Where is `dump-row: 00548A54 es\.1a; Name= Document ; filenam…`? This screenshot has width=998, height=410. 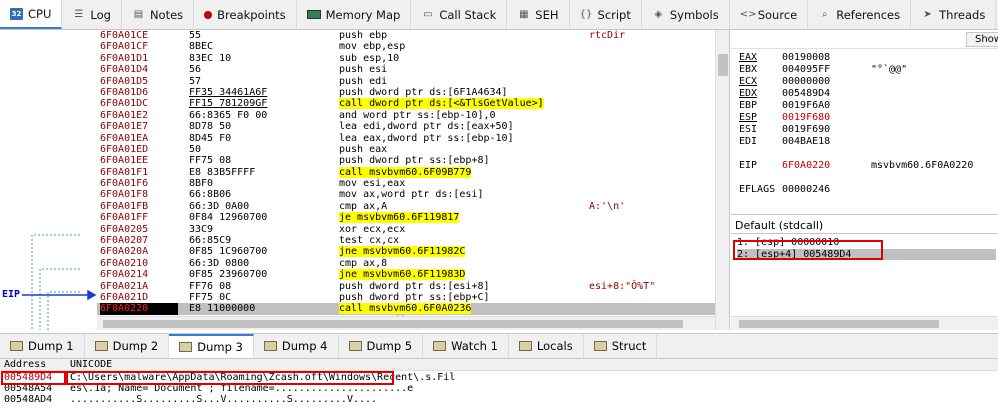 dump-row: 00548A54 es\.1a; Name= Document ; filenam… is located at coordinates (499, 389).